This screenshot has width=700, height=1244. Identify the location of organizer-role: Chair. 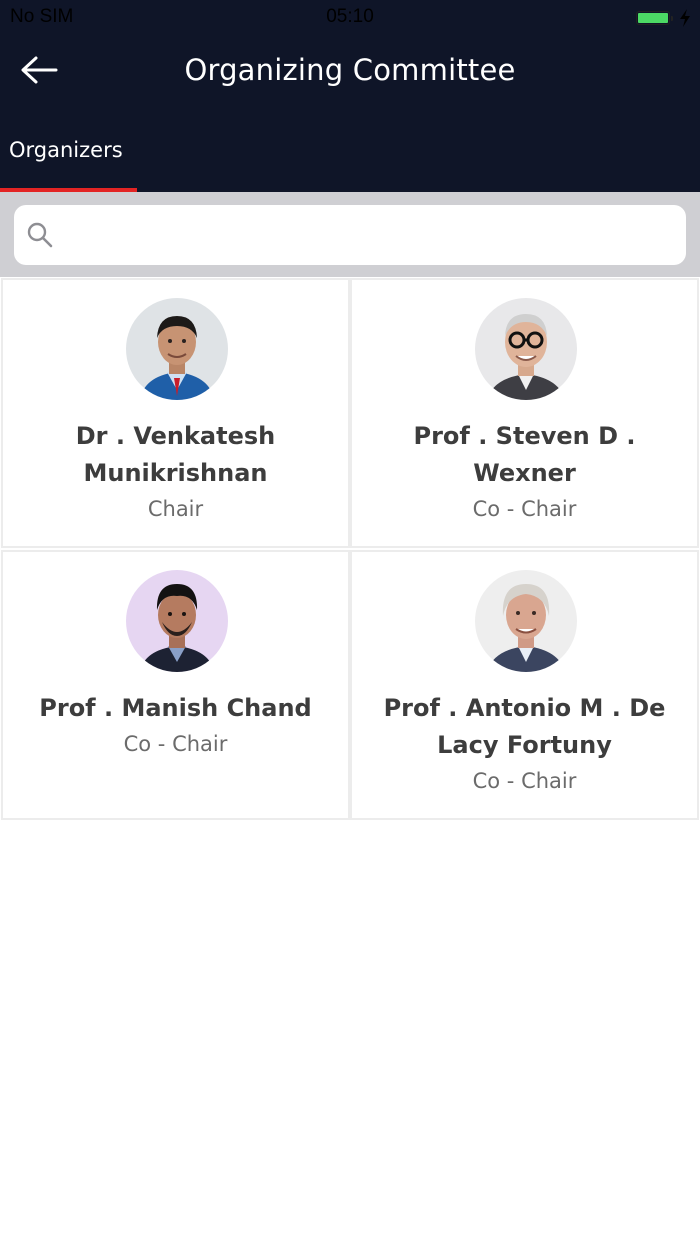
(175, 509).